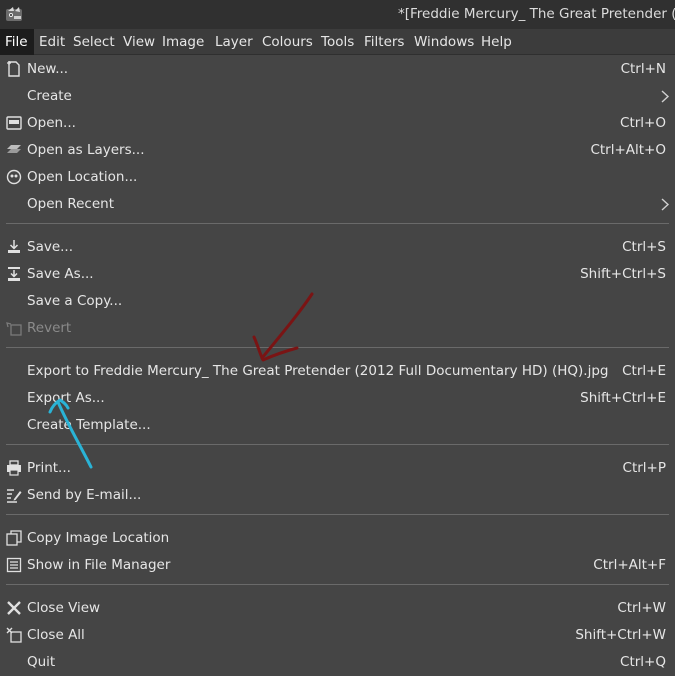 Image resolution: width=675 pixels, height=676 pixels. Describe the element at coordinates (14, 565) in the screenshot. I see `file-manager-icon` at that location.